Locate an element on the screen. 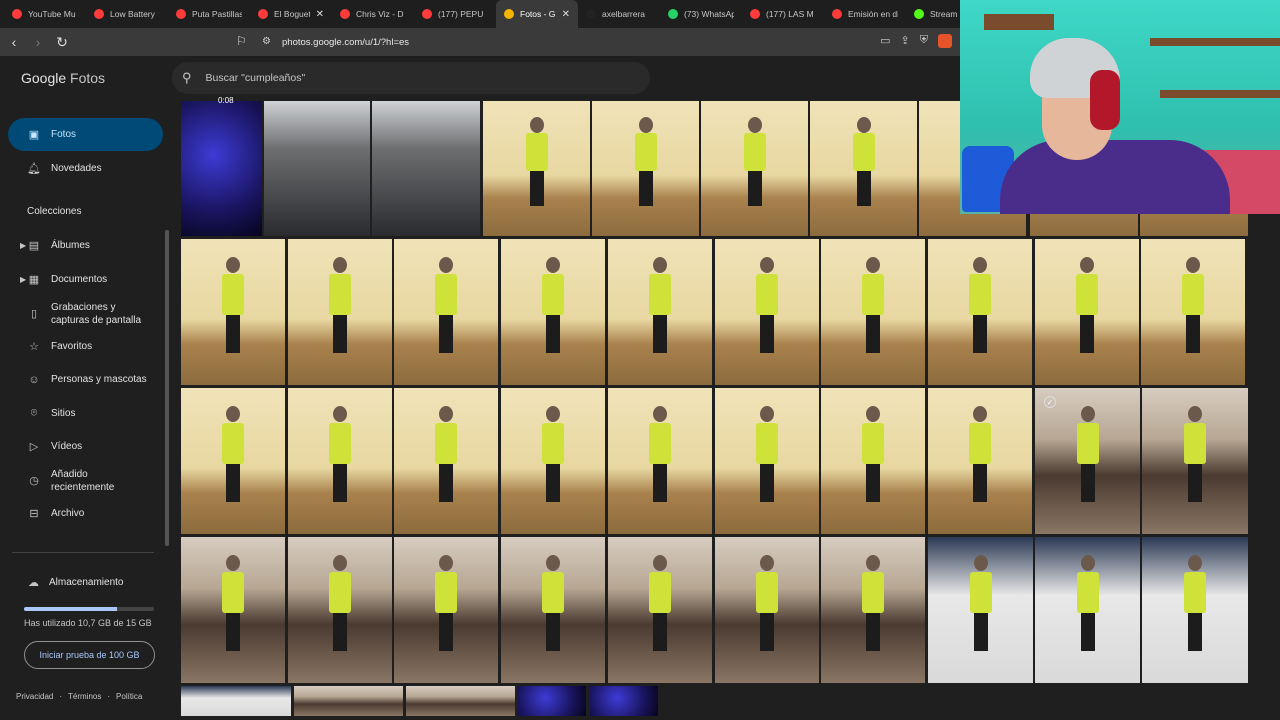 The height and width of the screenshot is (720, 1280). sidebar-item-fotos: ▣ Fotos is located at coordinates (85, 134).